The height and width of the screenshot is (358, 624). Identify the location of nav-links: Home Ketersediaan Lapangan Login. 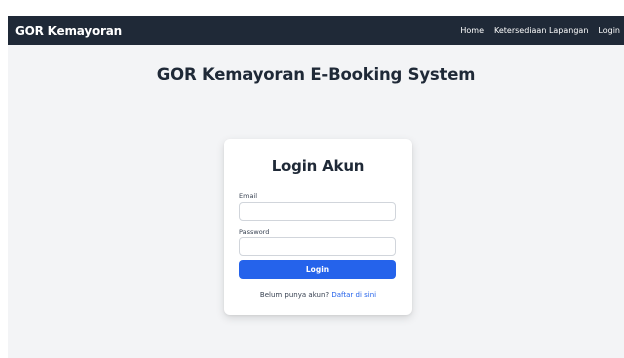
(540, 30).